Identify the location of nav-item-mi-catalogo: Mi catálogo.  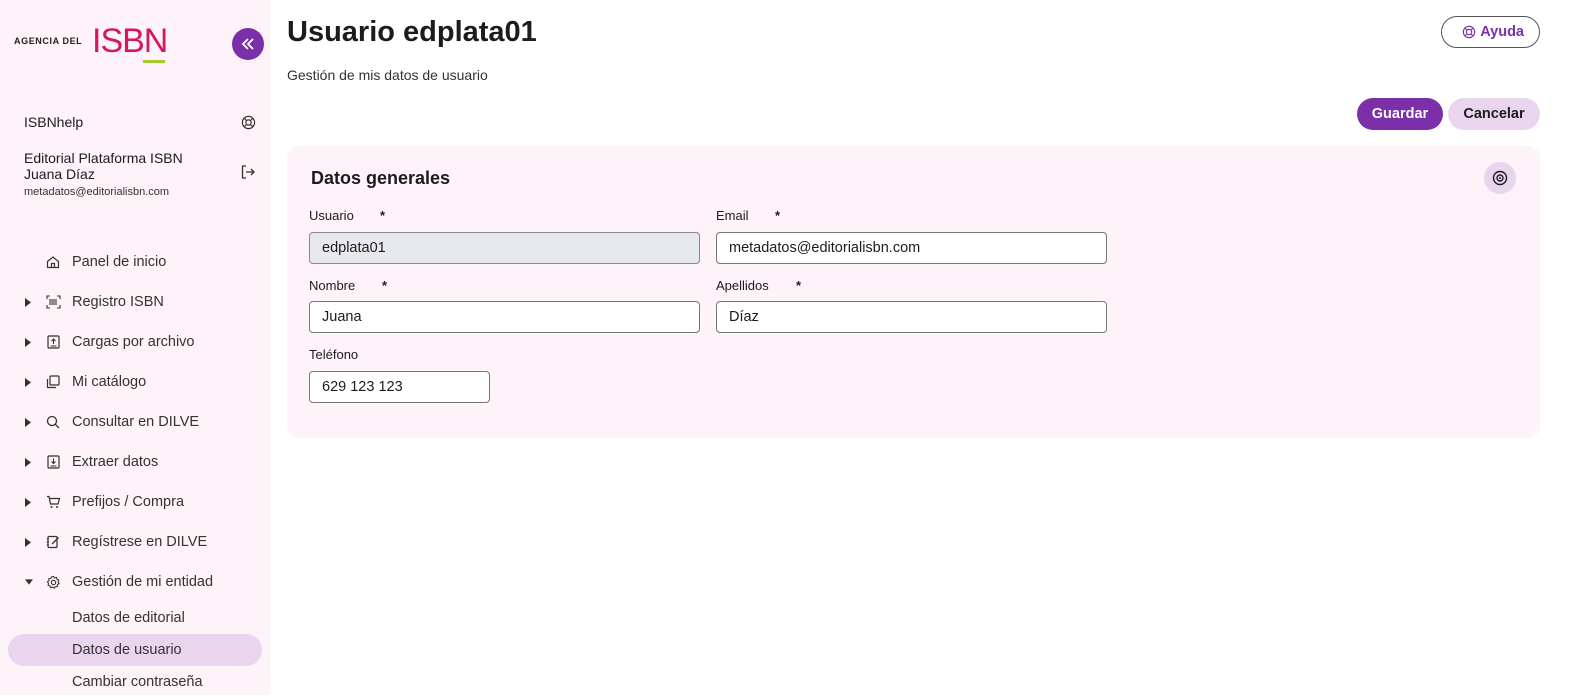
(135, 382).